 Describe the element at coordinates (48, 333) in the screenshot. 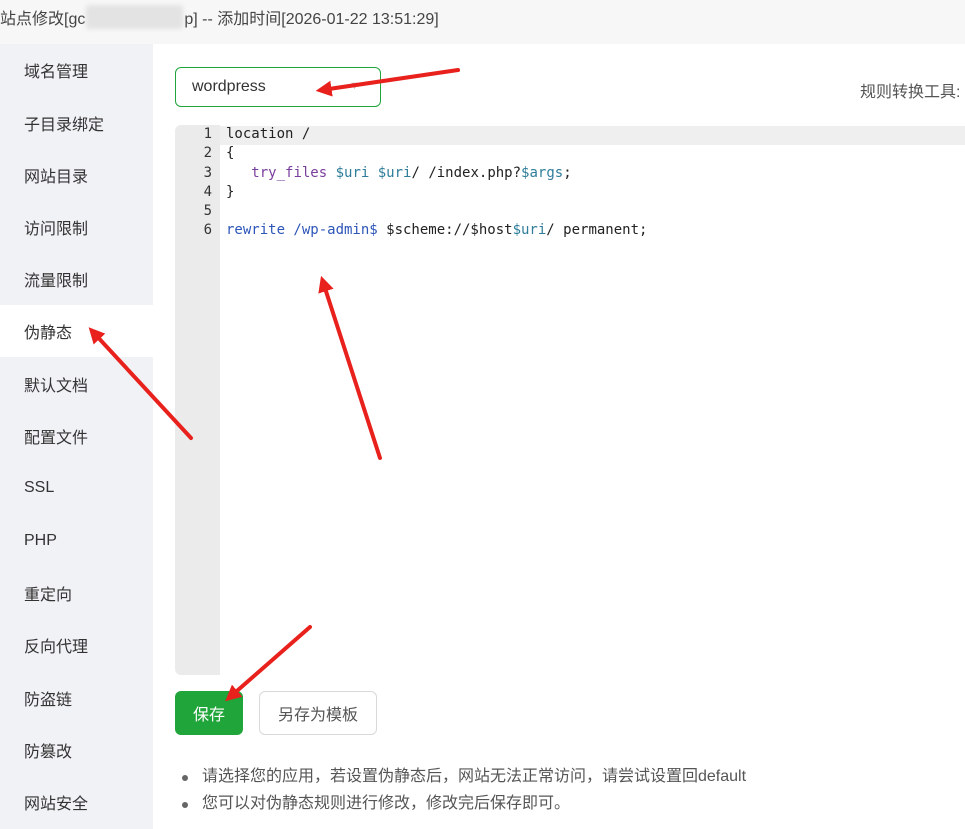

I see `sidebar-item-label: 伪静态` at that location.